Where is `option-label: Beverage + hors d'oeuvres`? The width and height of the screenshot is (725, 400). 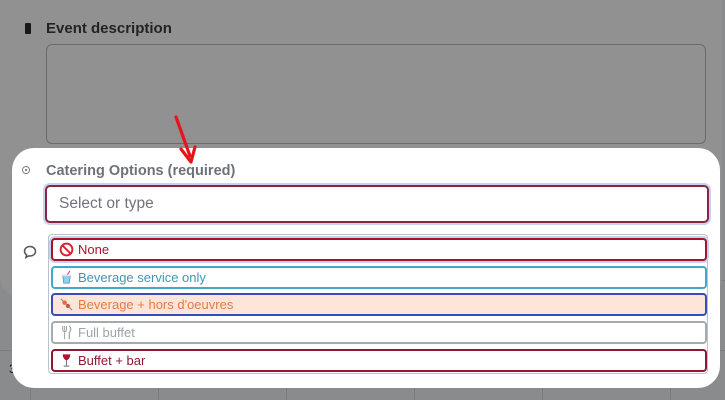 option-label: Beverage + hors d'oeuvres is located at coordinates (156, 304).